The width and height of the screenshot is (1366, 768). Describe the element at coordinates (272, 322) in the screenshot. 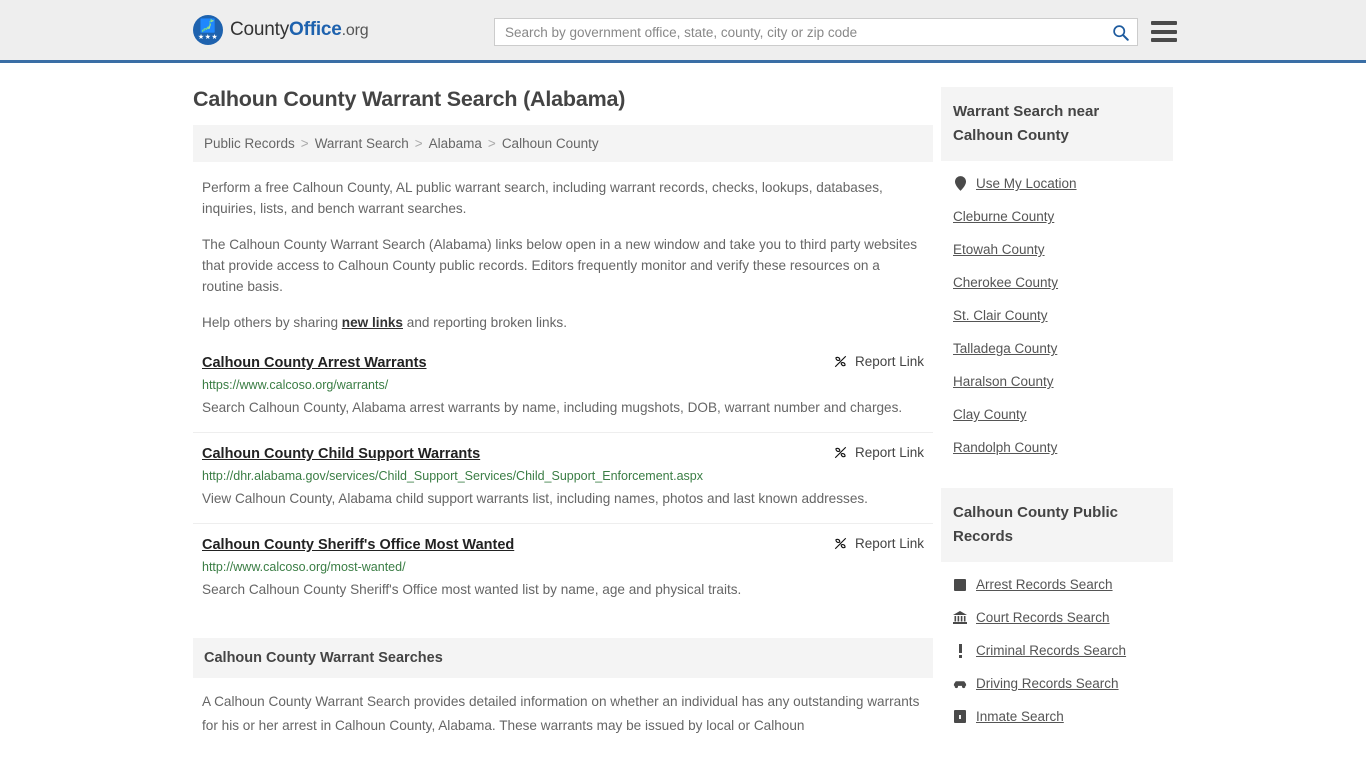

I see `intro-p3-before: Help others by sharing` at that location.